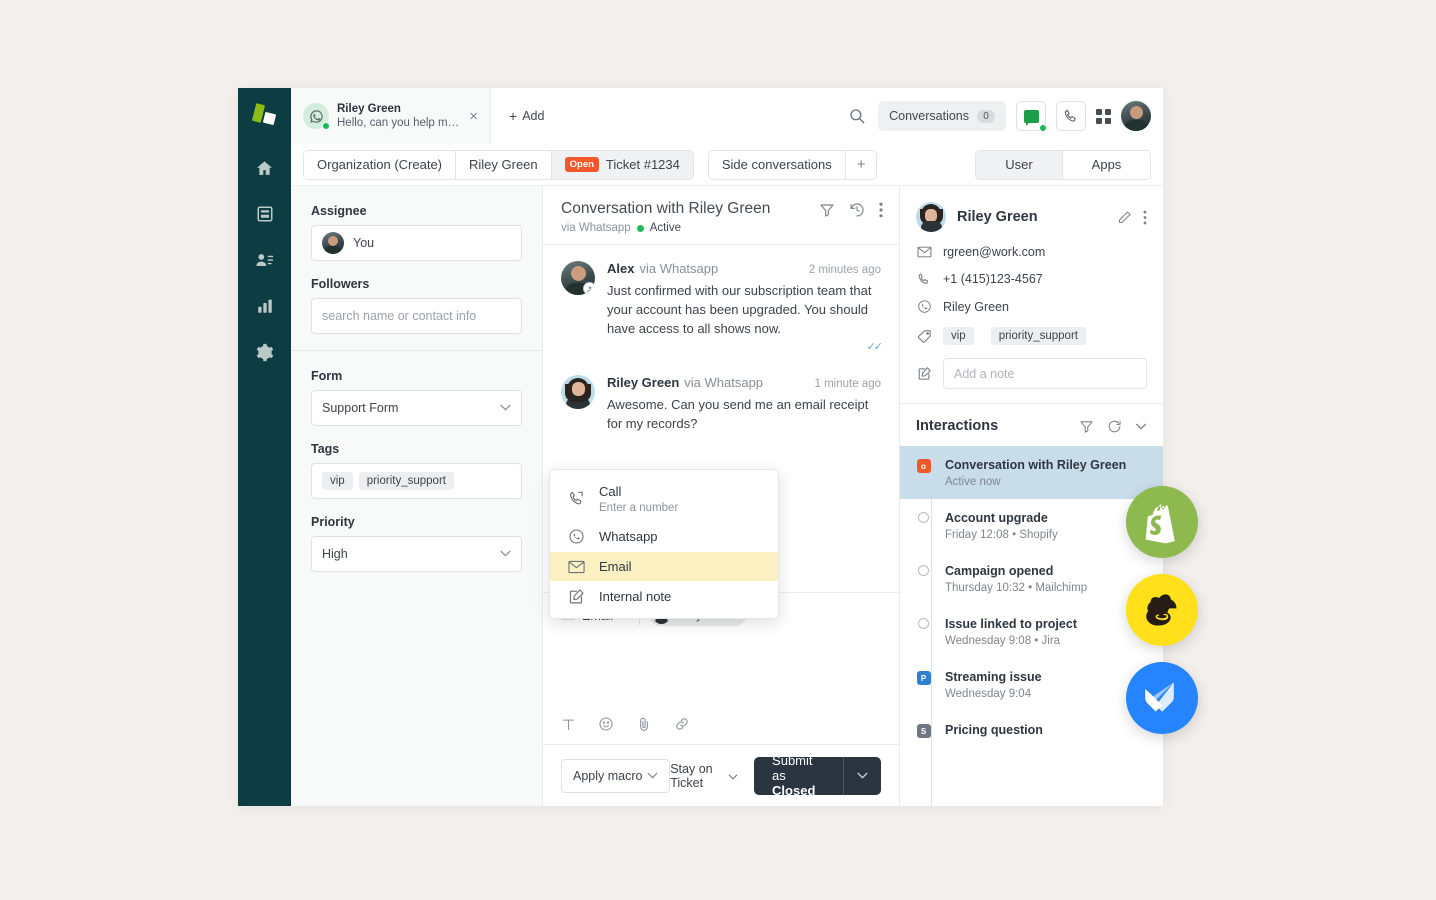  What do you see at coordinates (924, 373) in the screenshot?
I see `note-icon` at bounding box center [924, 373].